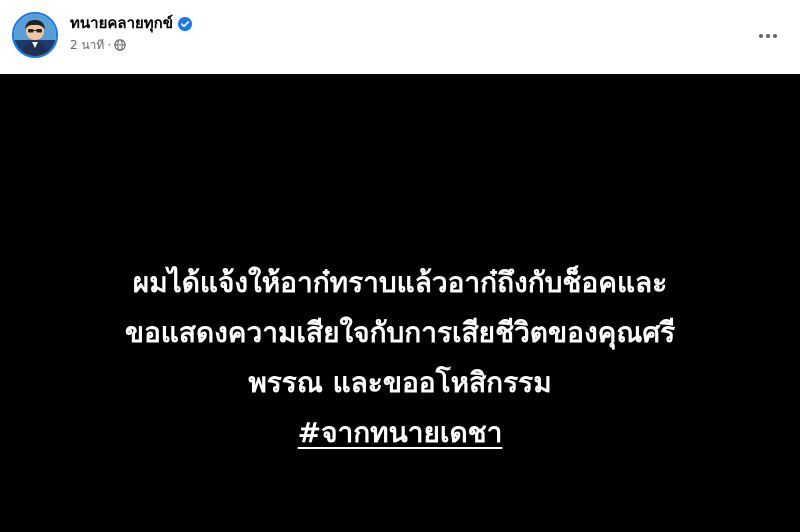 The width and height of the screenshot is (800, 532). I want to click on lawyer-portrait-avatar-icon, so click(35, 35).